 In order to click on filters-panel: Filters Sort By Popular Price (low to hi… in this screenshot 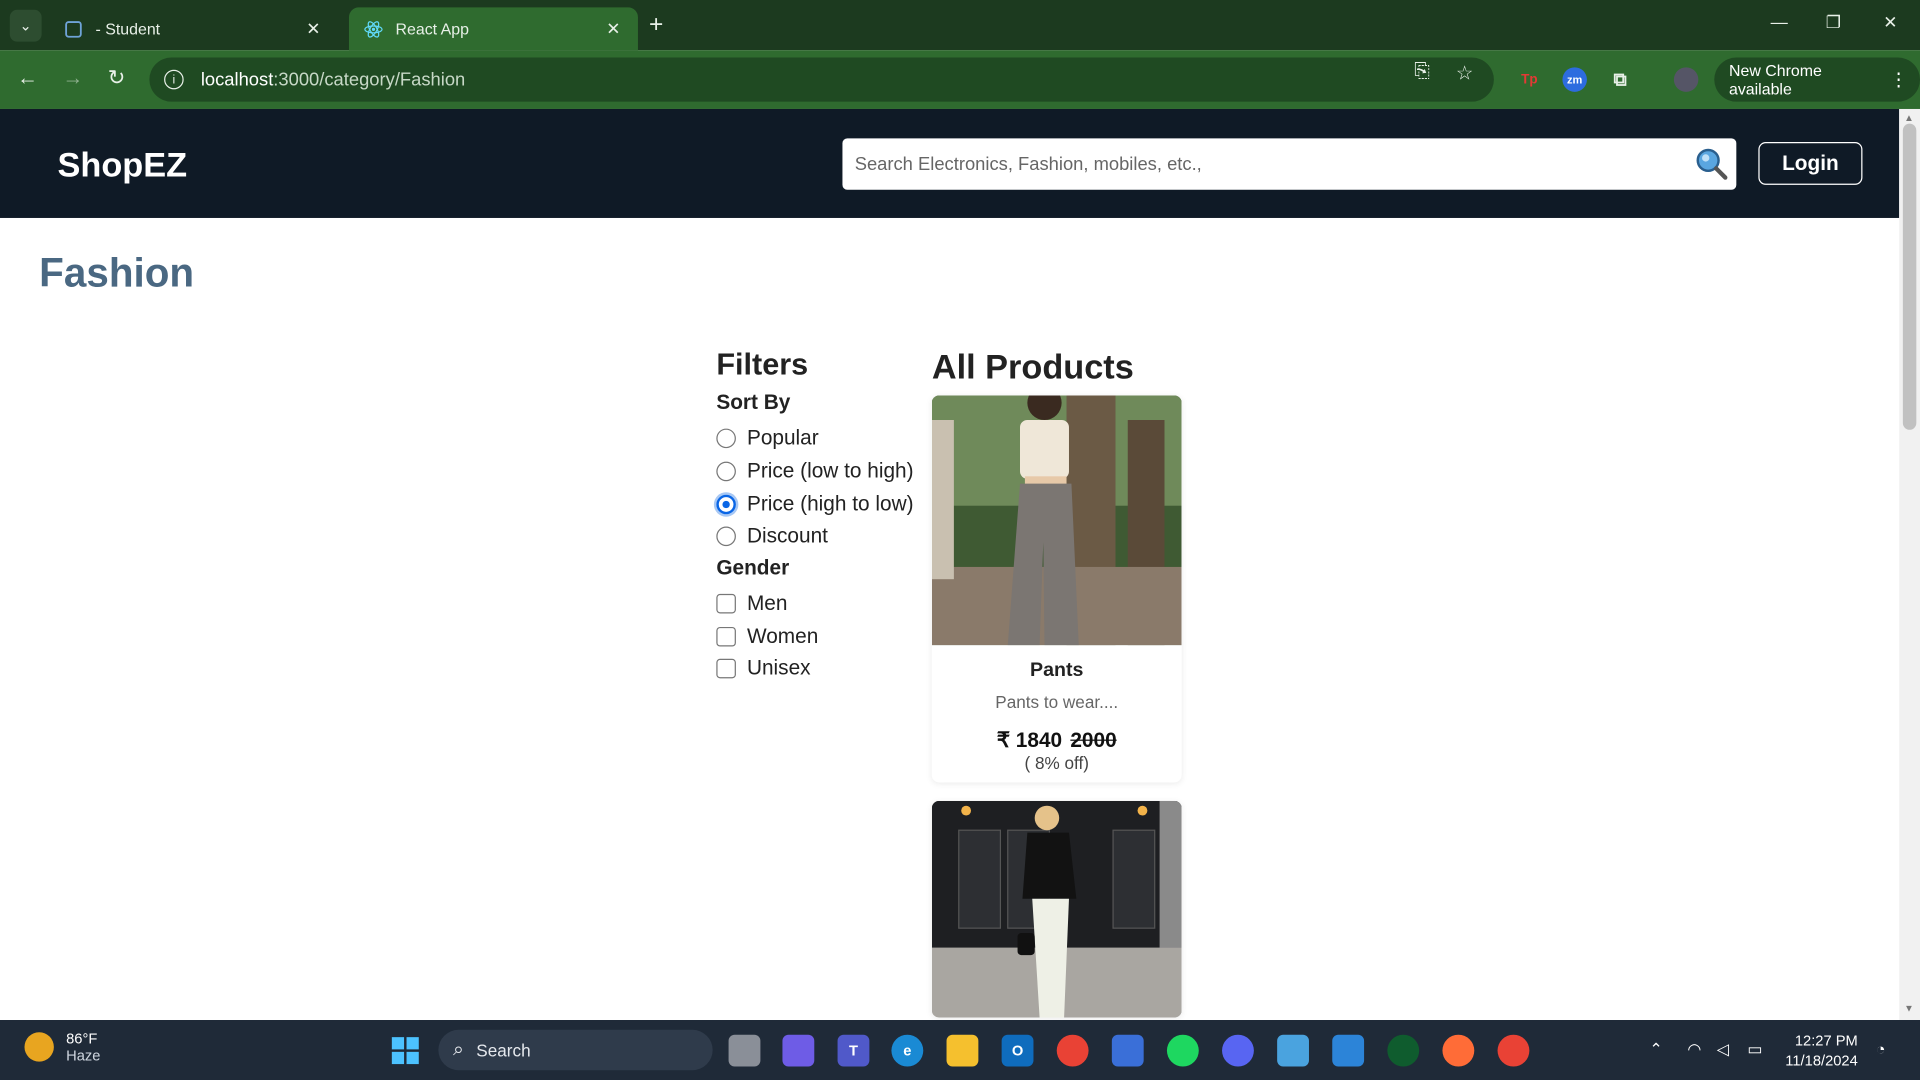, I will do `click(820, 517)`.